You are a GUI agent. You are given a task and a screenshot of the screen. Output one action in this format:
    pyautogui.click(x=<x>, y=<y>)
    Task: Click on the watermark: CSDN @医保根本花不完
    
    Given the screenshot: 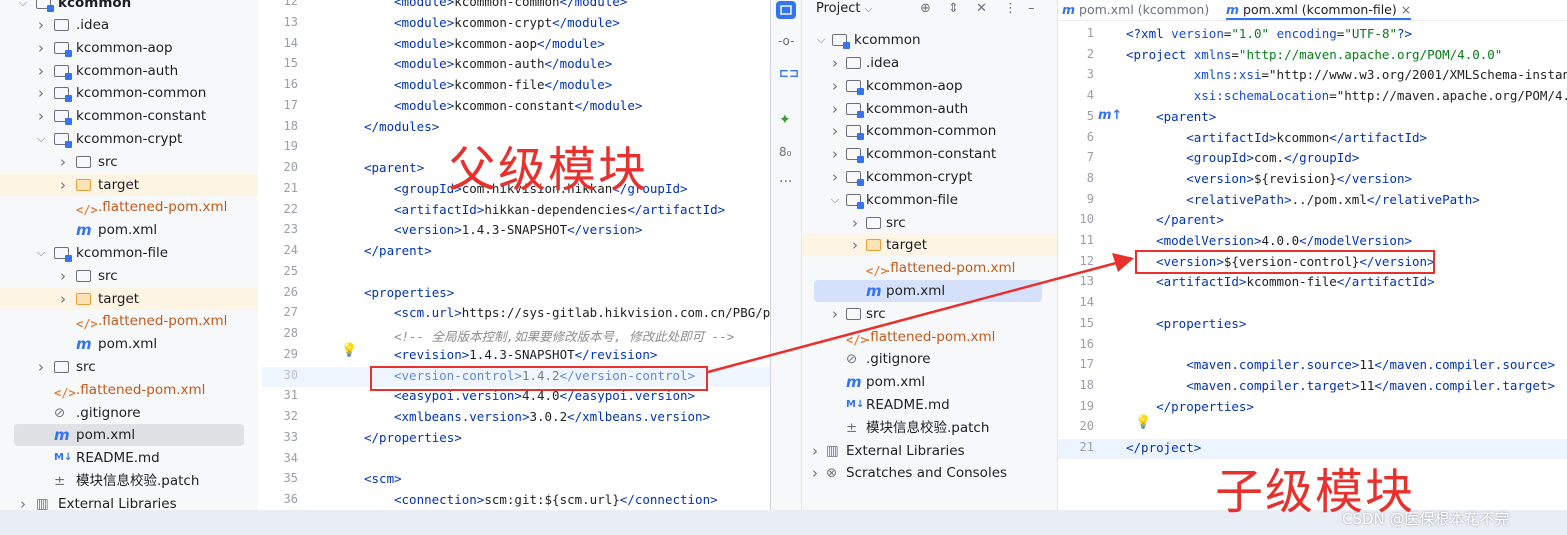 What is the action you would take?
    pyautogui.click(x=1426, y=519)
    